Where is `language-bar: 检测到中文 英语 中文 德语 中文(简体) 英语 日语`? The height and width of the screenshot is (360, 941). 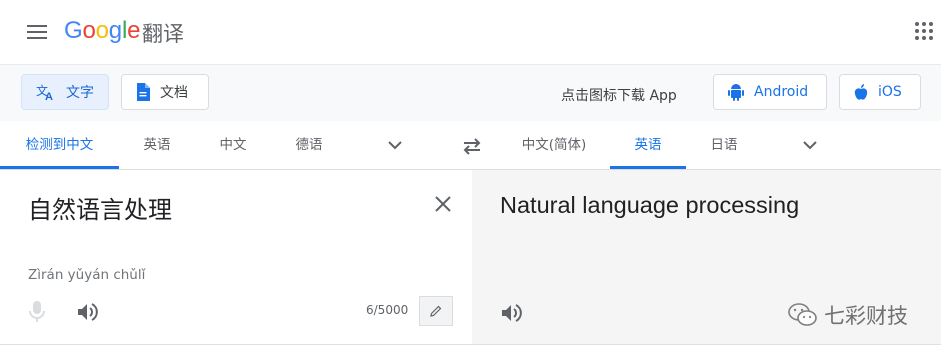 language-bar: 检测到中文 英语 中文 德语 中文(简体) 英语 日语 is located at coordinates (470, 146).